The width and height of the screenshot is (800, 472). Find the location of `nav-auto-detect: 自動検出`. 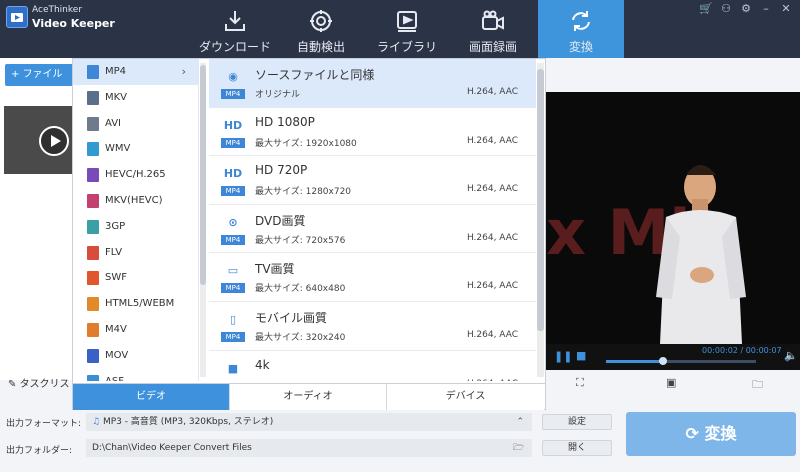

nav-auto-detect: 自動検出 is located at coordinates (321, 29).